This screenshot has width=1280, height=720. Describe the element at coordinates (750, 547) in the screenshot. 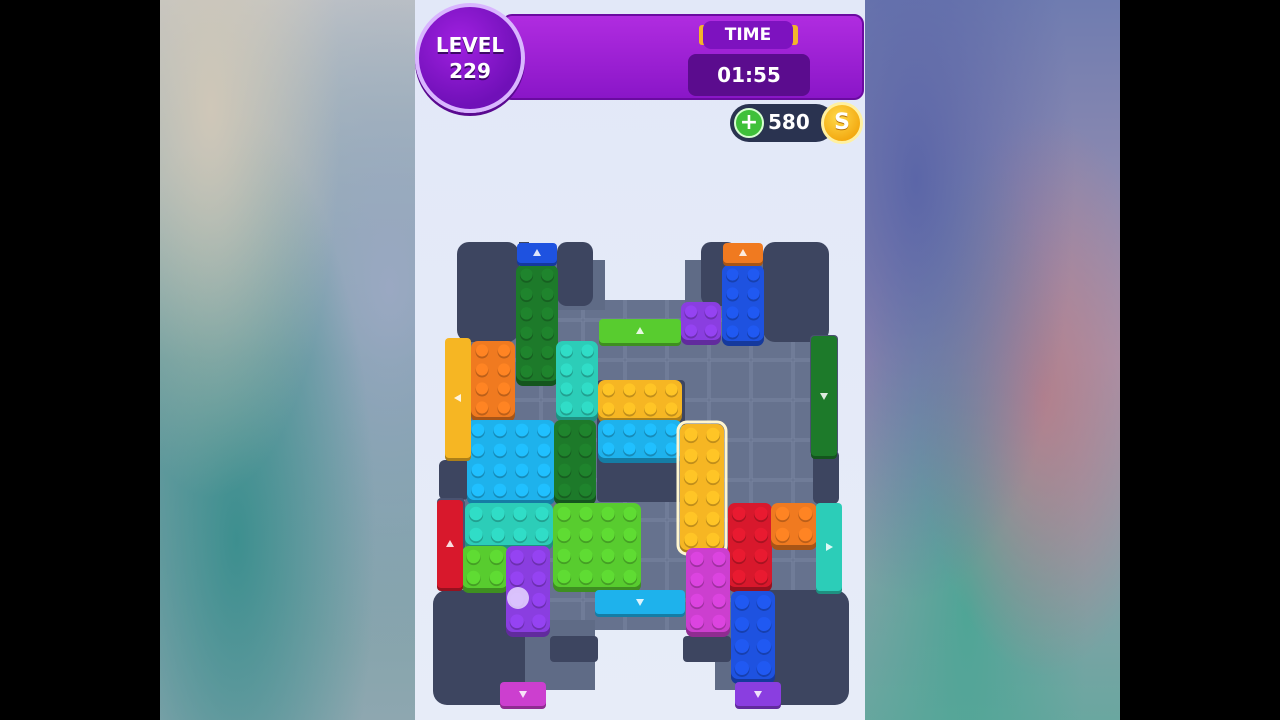

I see `red-block` at that location.